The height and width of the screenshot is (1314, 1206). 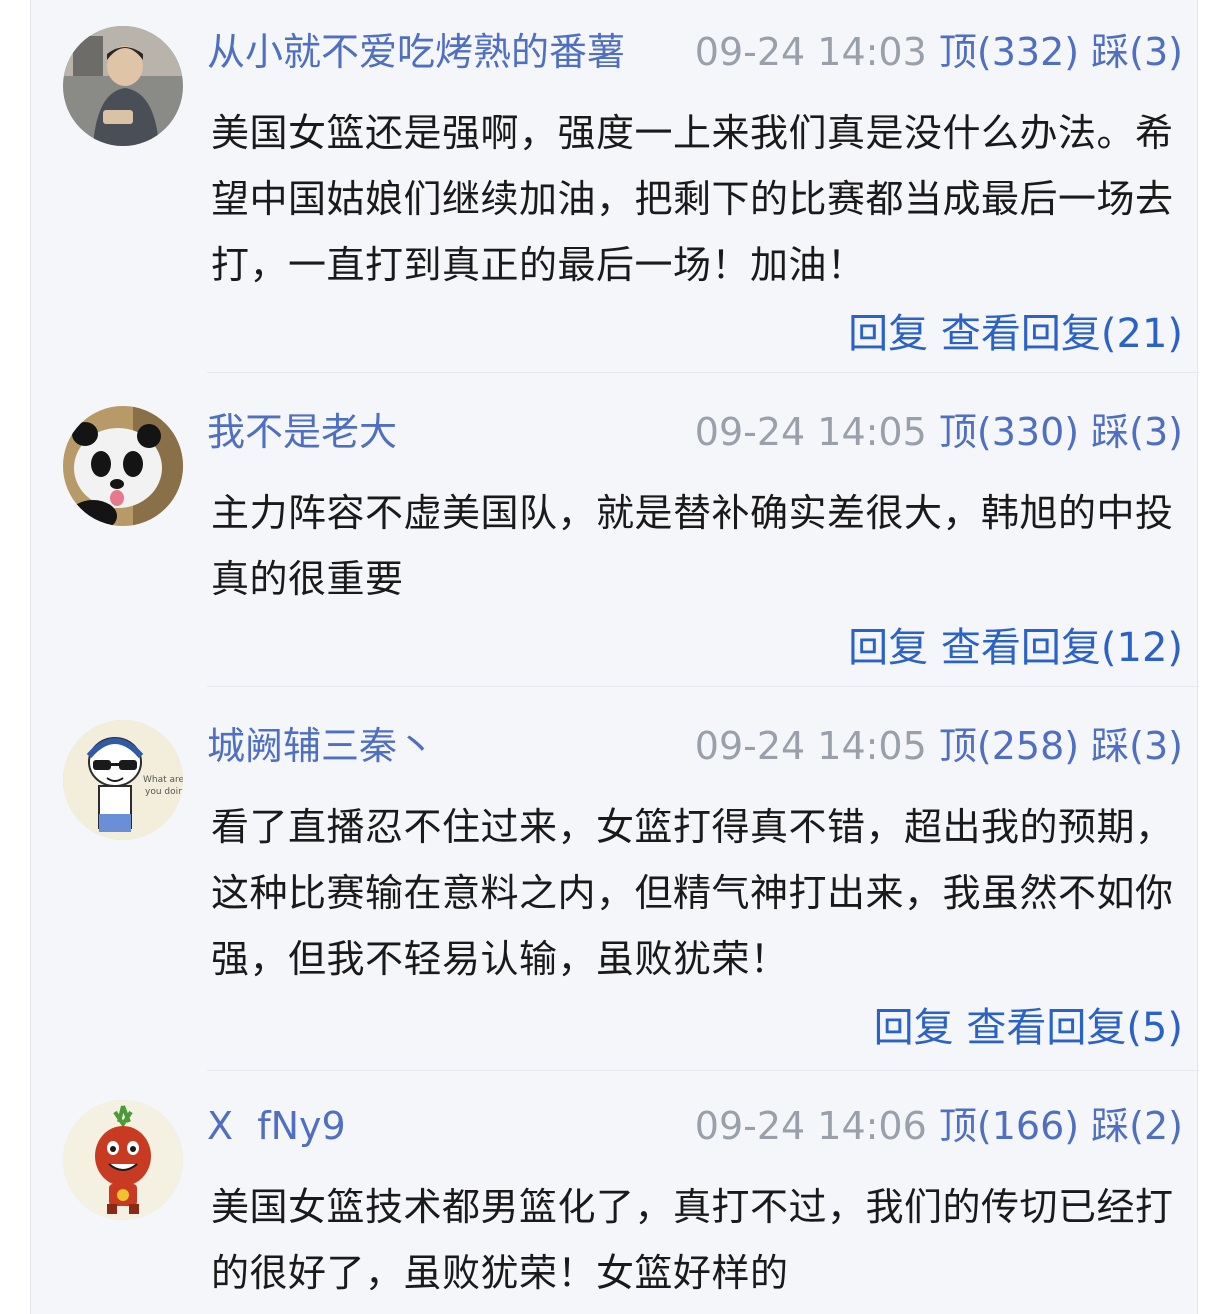 I want to click on meta-right: 09-24 14:05 顶(258) 踩(3), so click(x=939, y=746).